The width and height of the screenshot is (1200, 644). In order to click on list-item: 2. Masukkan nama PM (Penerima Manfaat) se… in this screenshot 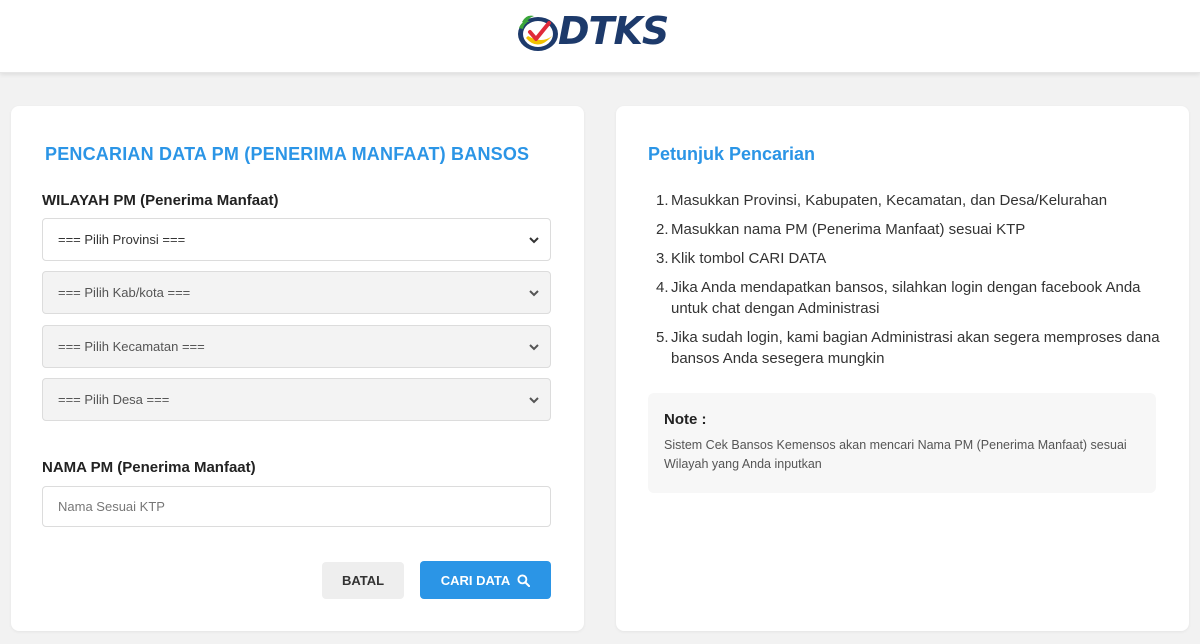, I will do `click(911, 229)`.